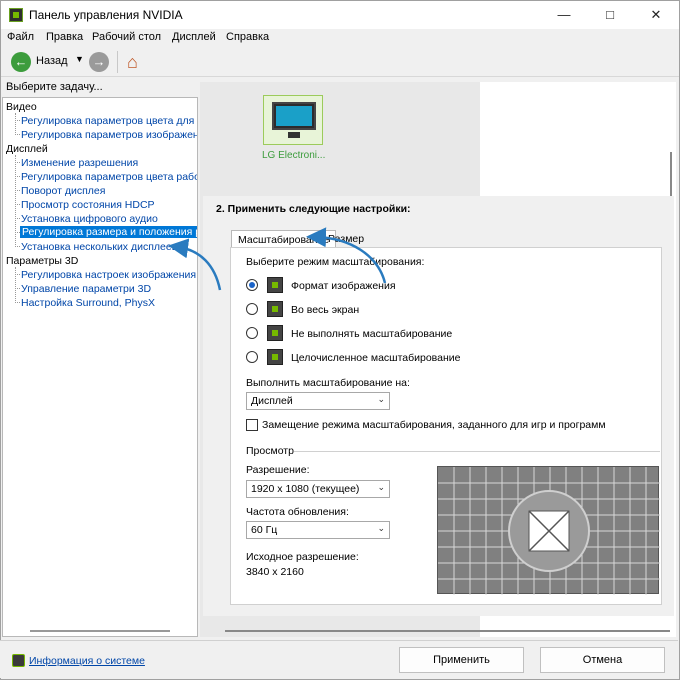  What do you see at coordinates (99, 62) in the screenshot?
I see `forward-arrow-icon: →` at bounding box center [99, 62].